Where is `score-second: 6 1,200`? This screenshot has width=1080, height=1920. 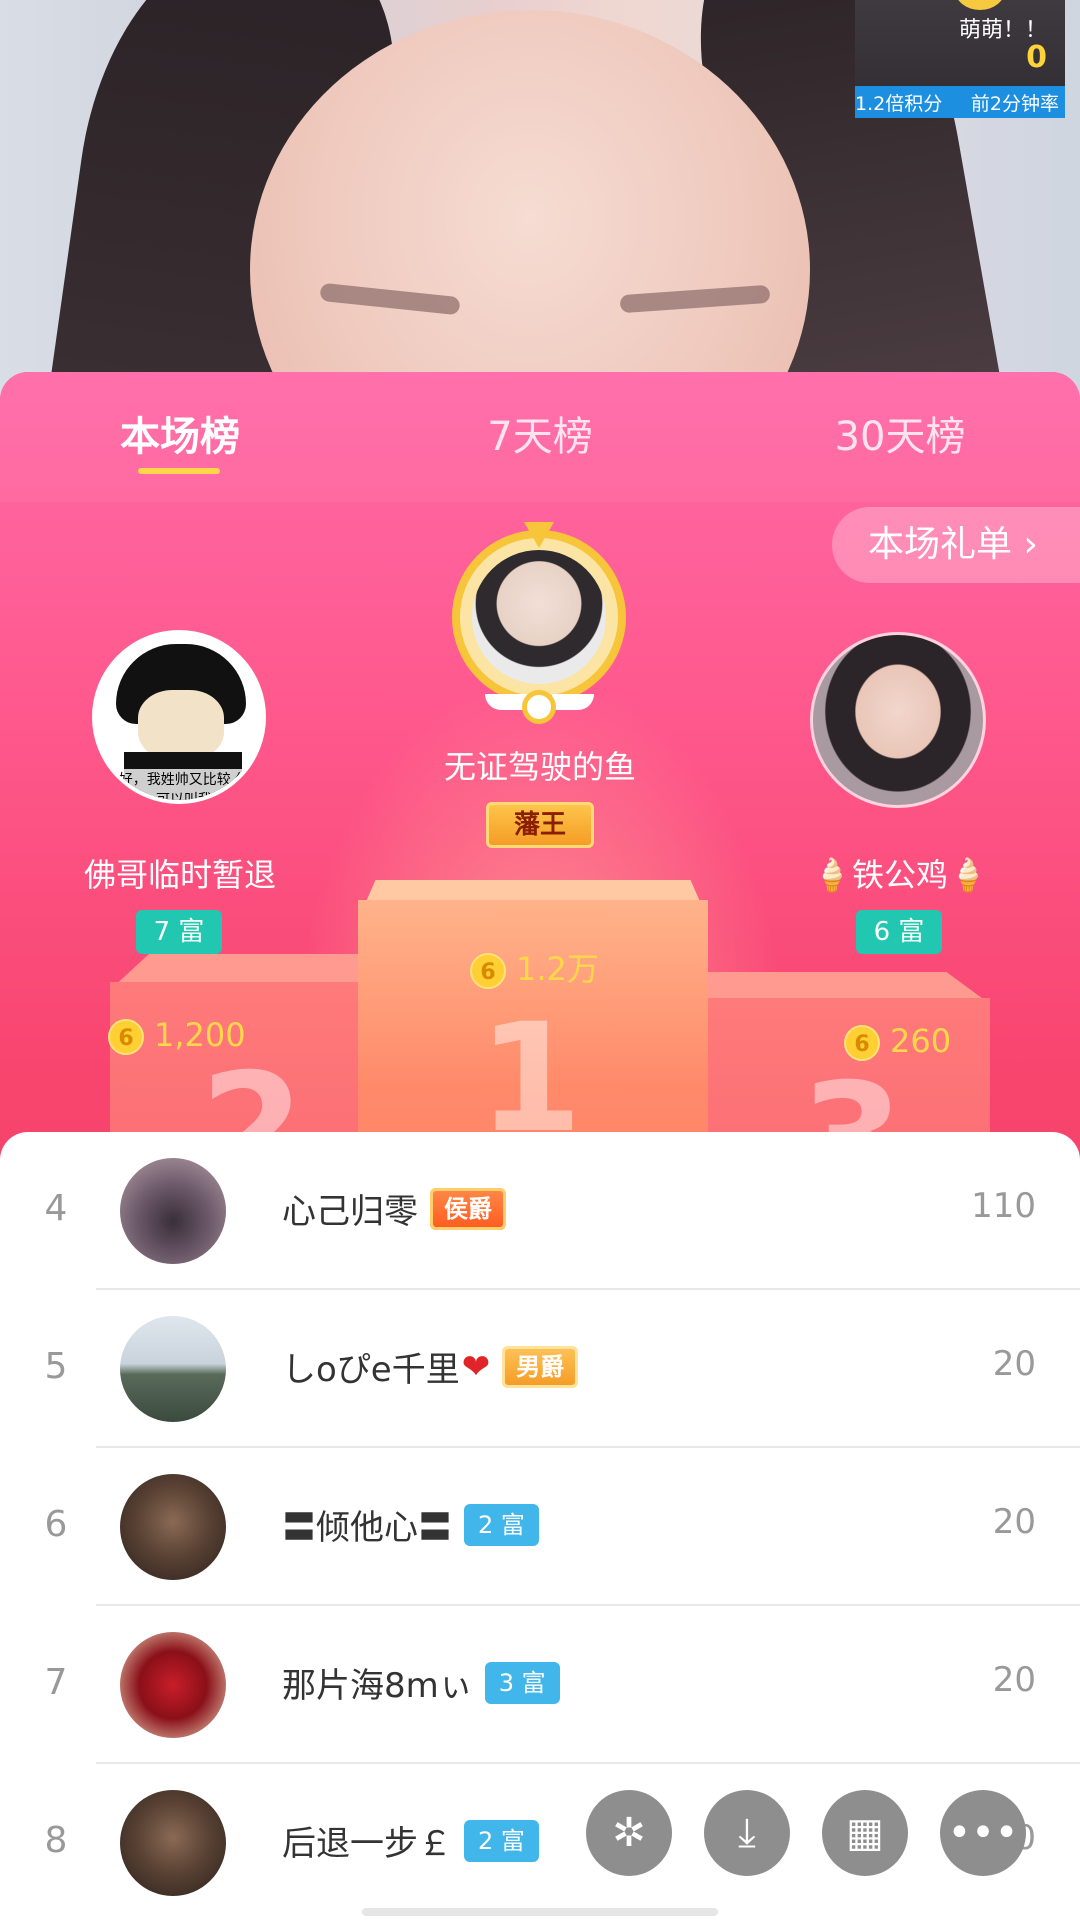
score-second: 6 1,200 is located at coordinates (177, 1035).